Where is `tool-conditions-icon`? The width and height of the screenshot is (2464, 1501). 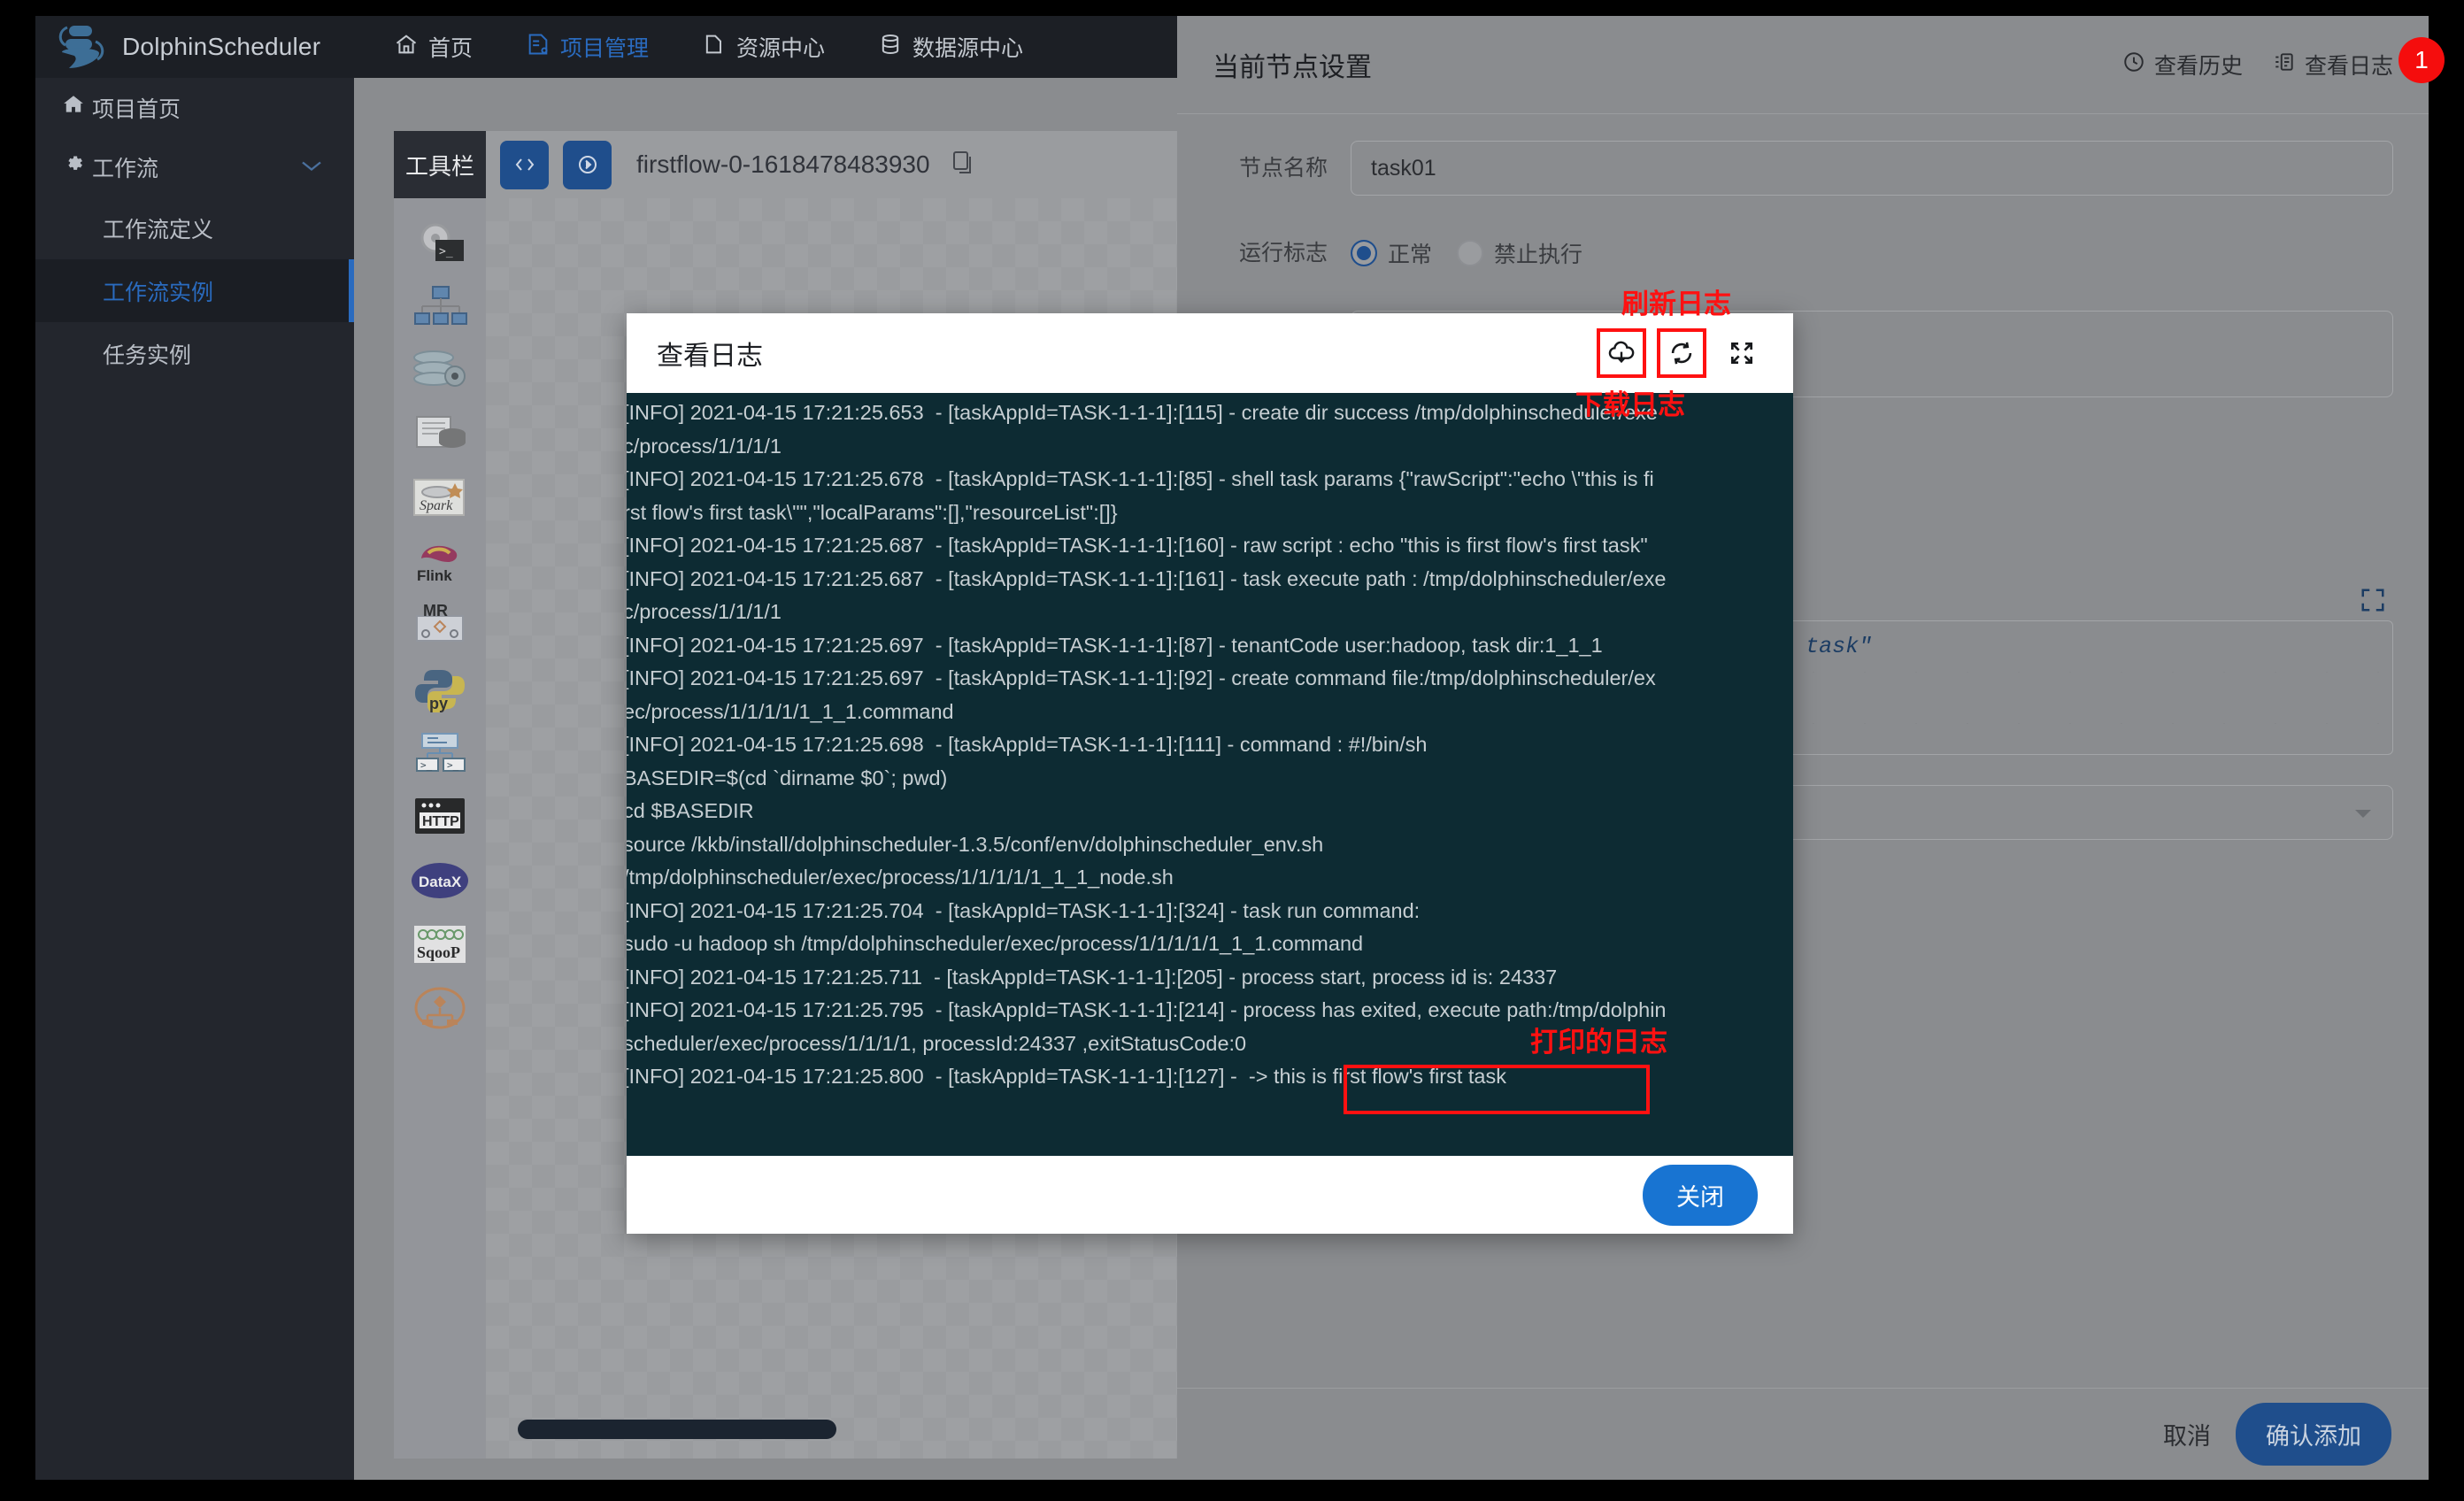
tool-conditions-icon is located at coordinates (440, 1008).